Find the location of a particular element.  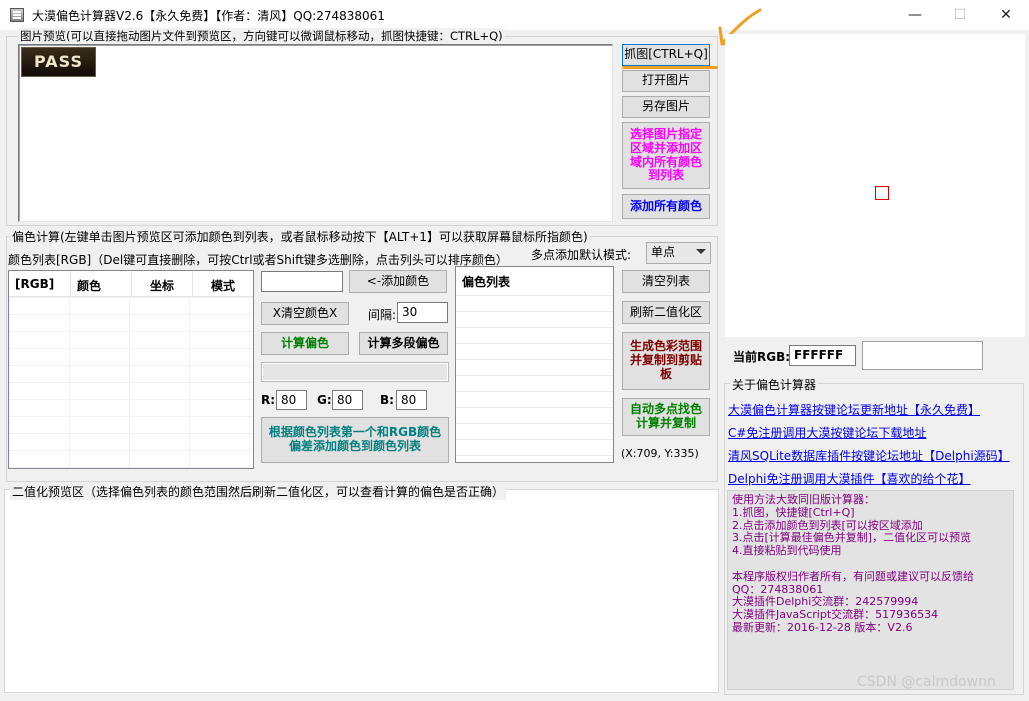

add-all-colors-button: 添加所有颜色 is located at coordinates (666, 206).